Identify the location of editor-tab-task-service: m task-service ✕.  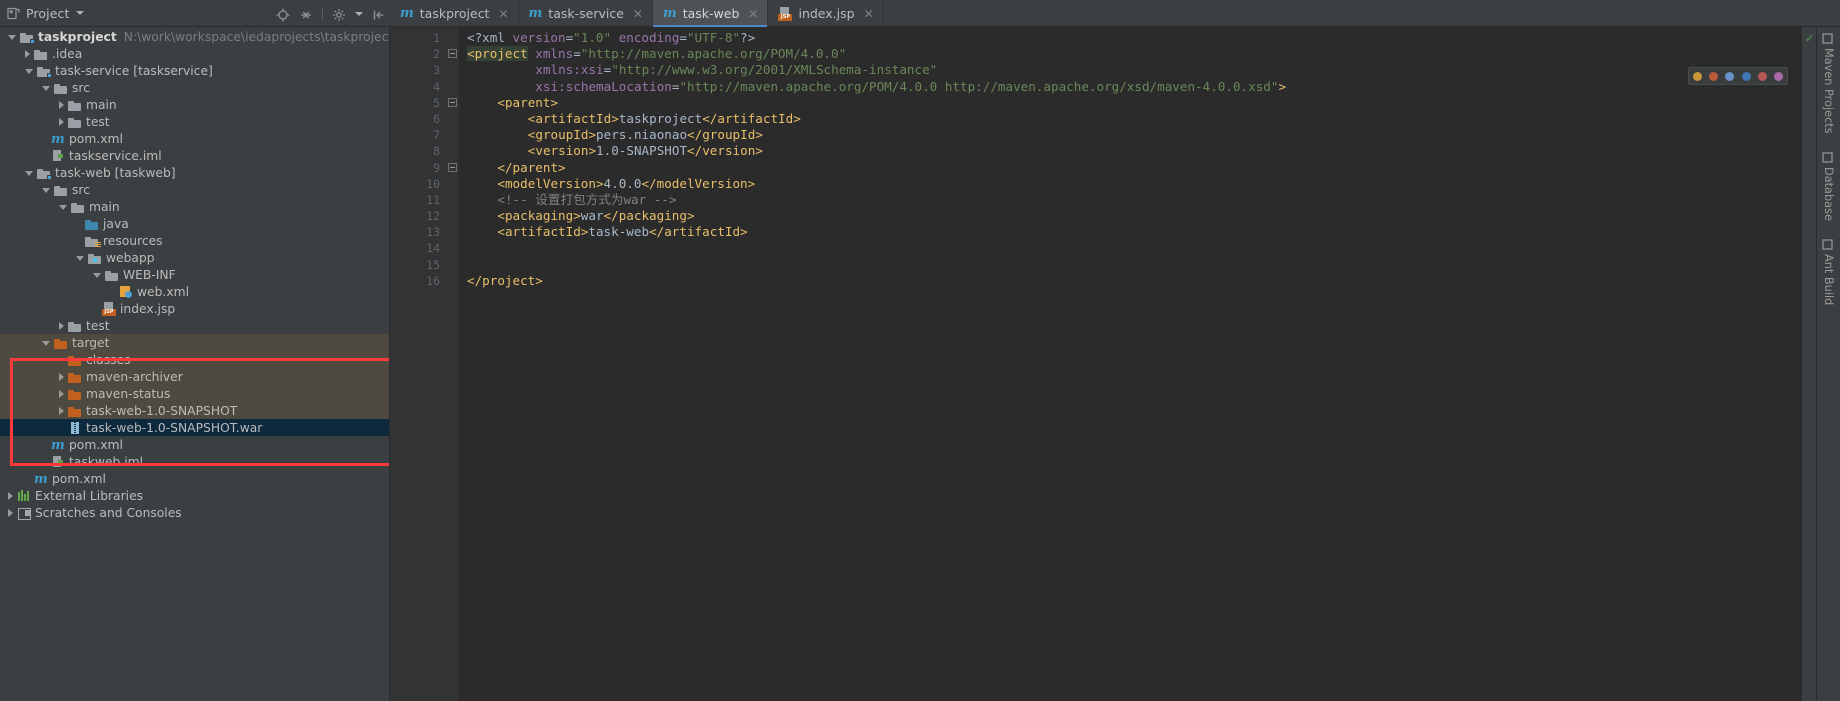
(586, 13).